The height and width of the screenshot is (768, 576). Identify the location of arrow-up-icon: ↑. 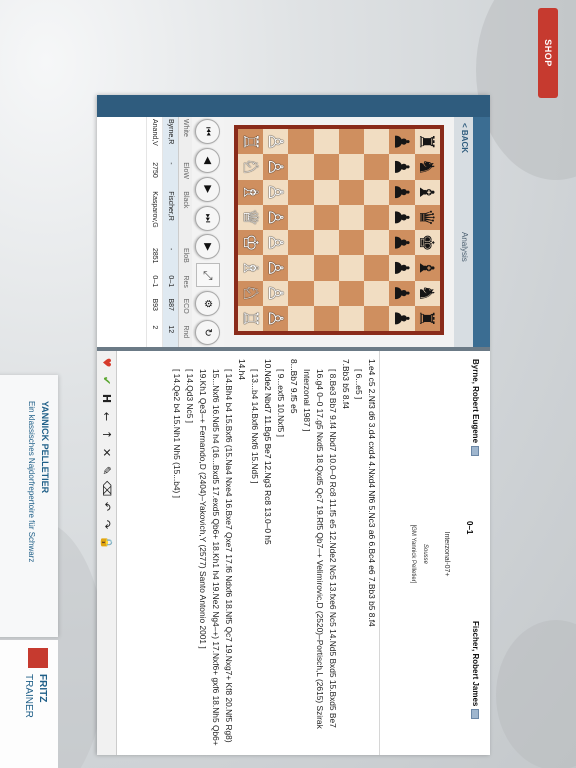
(106, 434).